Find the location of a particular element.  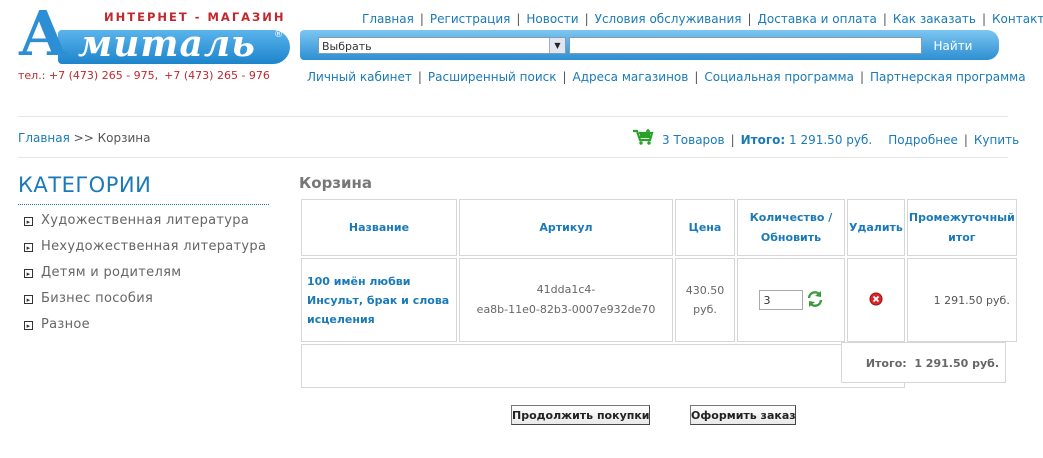

price-currency: руб. is located at coordinates (705, 309).